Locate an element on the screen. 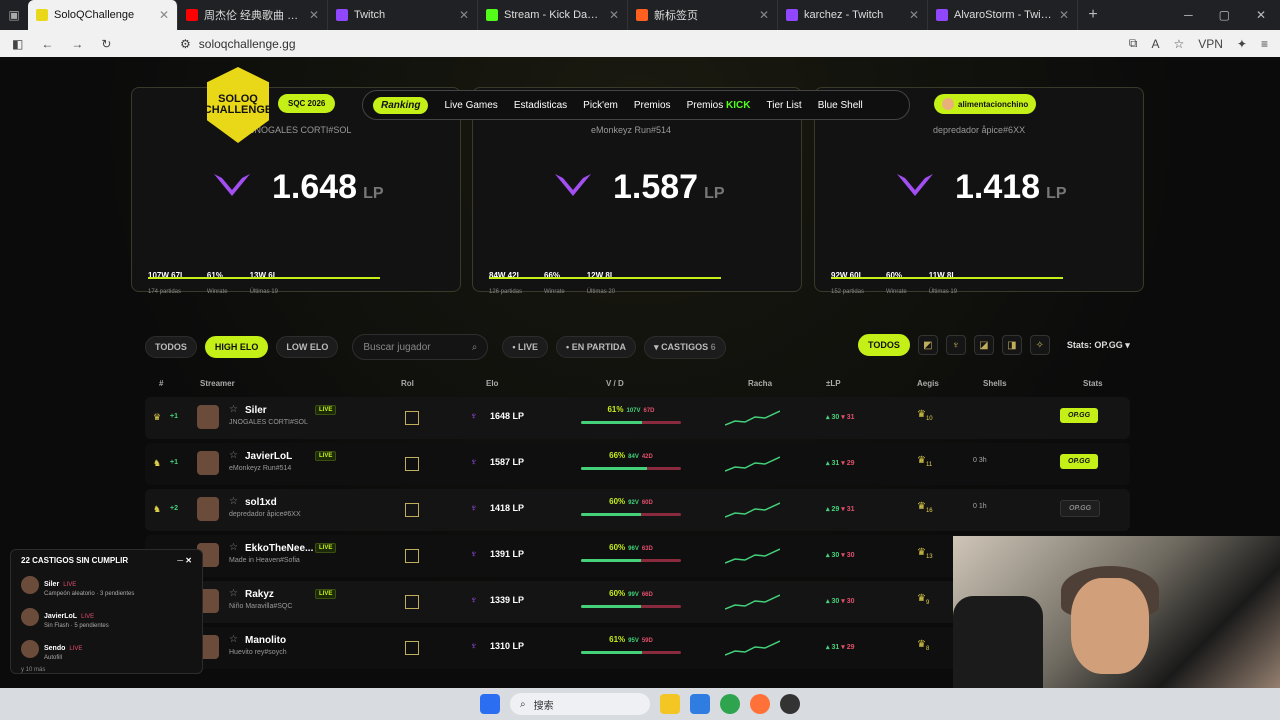  streamer-name: Rakyz is located at coordinates (259, 594).